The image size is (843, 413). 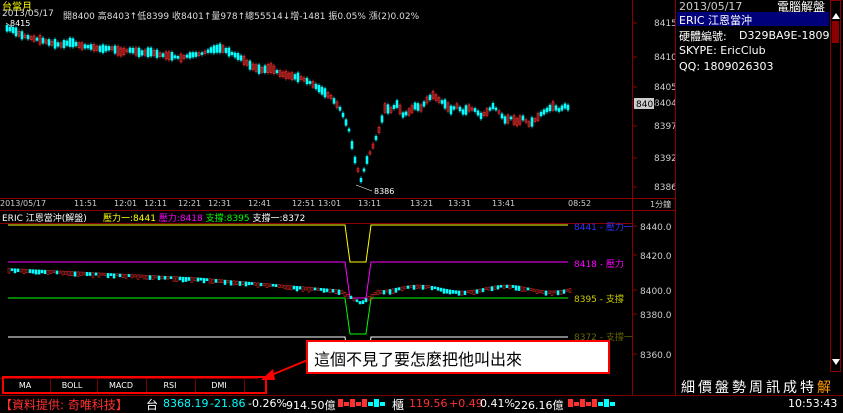 What do you see at coordinates (664, 58) in the screenshot?
I see `price-axis-label: 8410` at bounding box center [664, 58].